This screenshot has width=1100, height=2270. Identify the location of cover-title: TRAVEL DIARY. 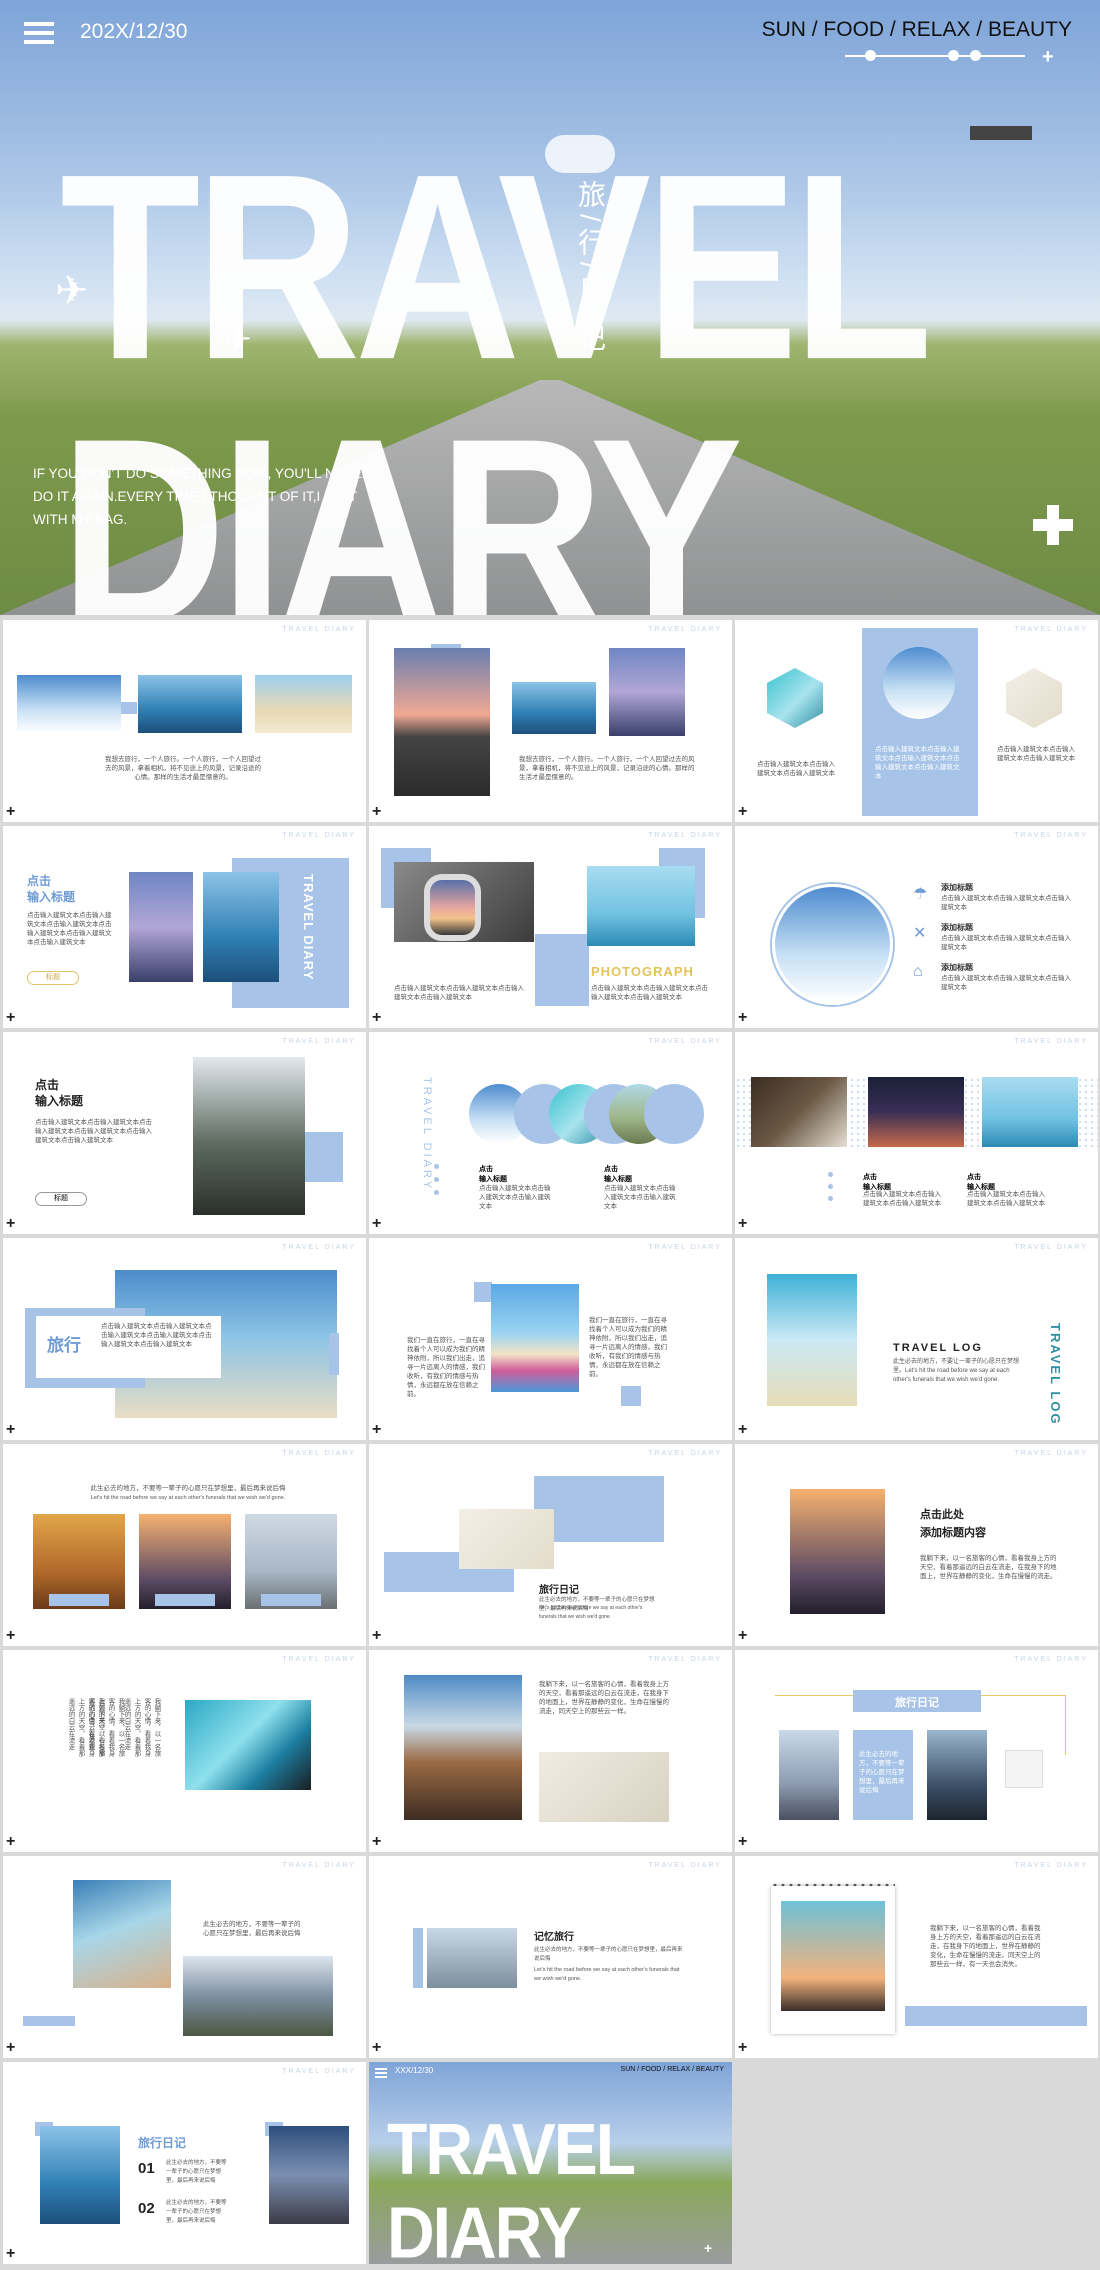
(511, 2186).